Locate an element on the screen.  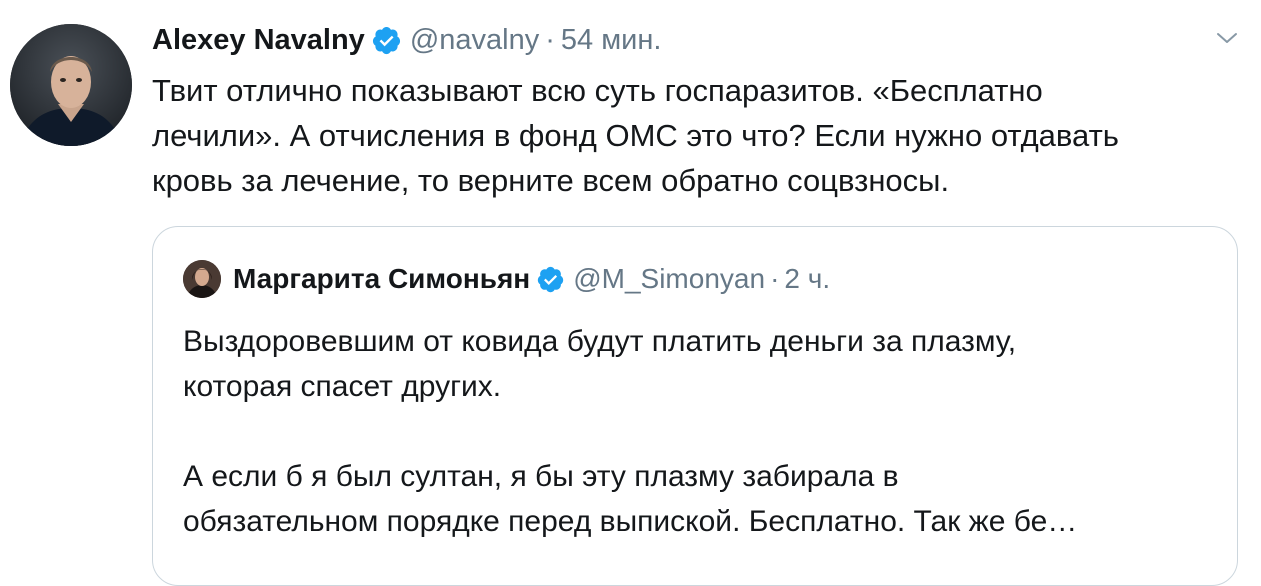
quoted-avatar is located at coordinates (202, 279).